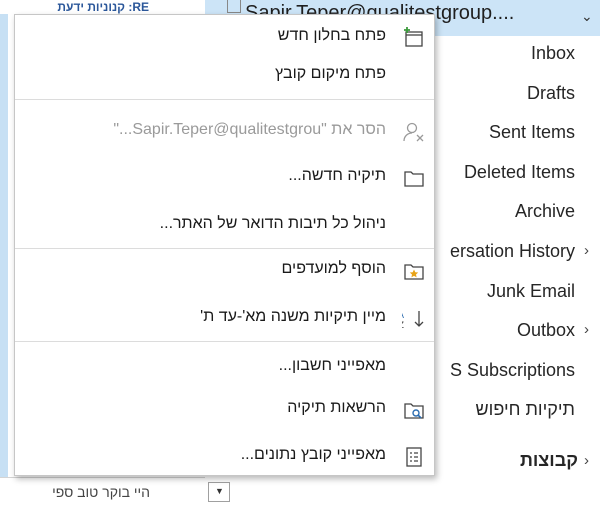  I want to click on caret-down-icon: ▼, so click(219, 491).